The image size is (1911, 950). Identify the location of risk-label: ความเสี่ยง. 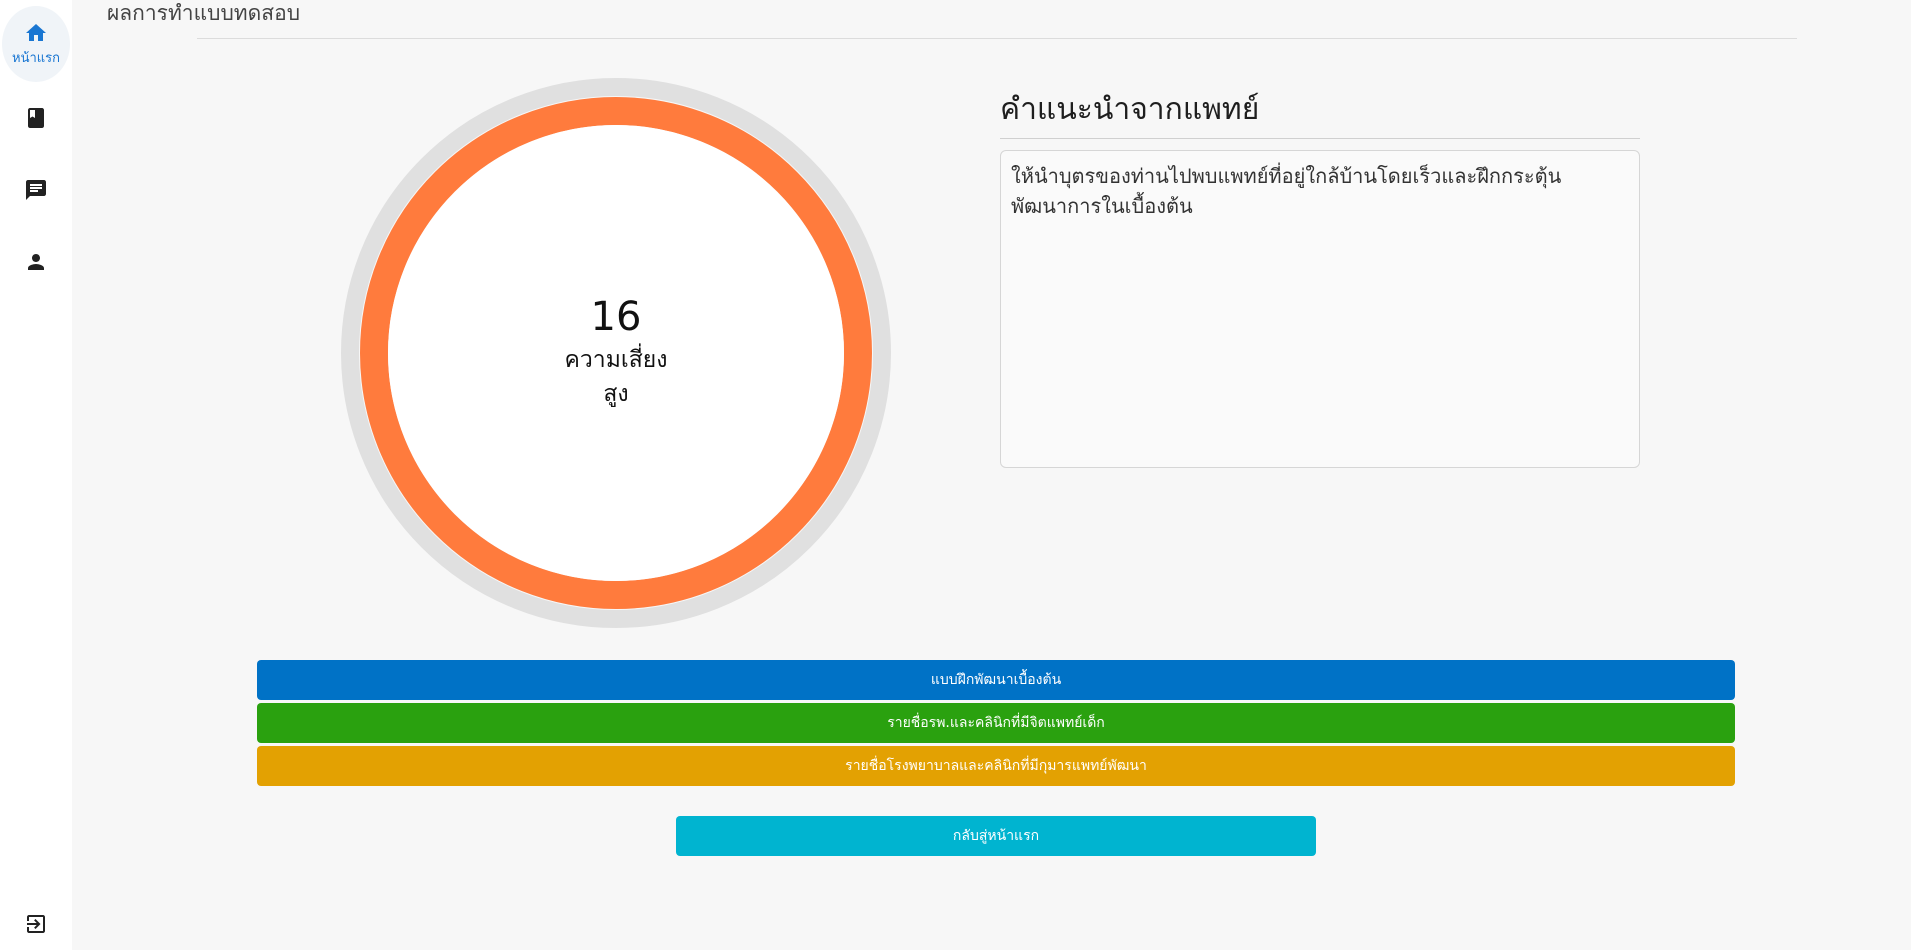
(616, 360).